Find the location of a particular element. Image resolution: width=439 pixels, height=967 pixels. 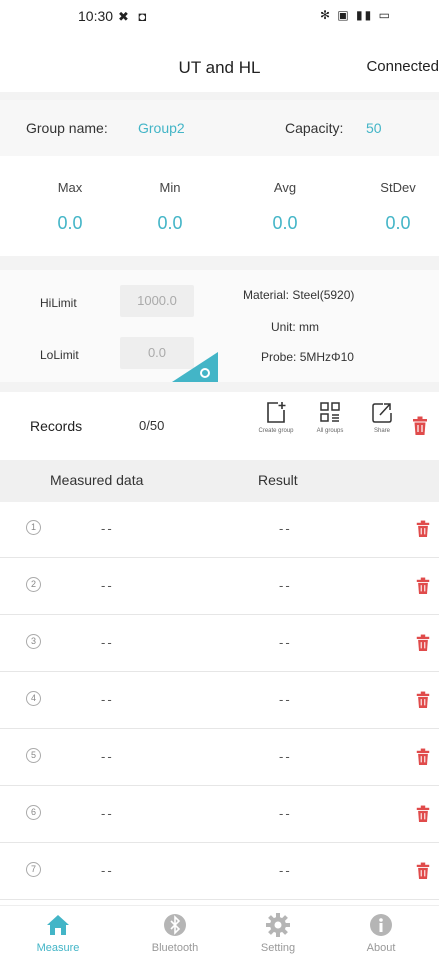

stat-avg: Avg 0.0 is located at coordinates (285, 195).